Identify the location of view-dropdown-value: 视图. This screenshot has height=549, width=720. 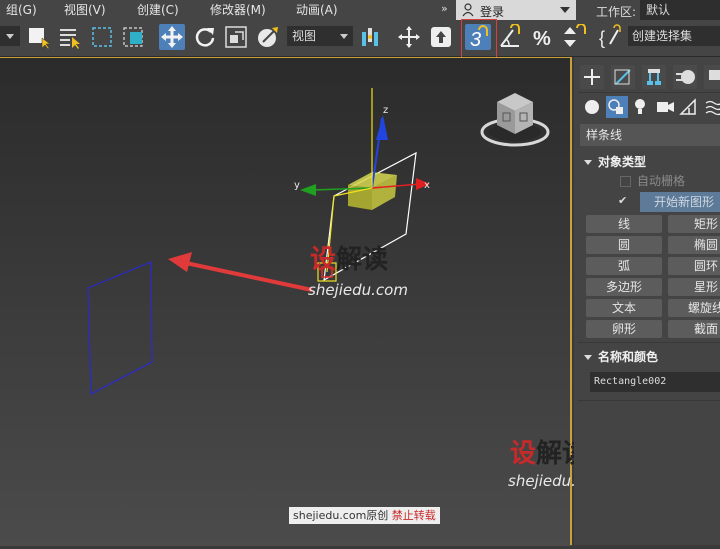
(304, 36).